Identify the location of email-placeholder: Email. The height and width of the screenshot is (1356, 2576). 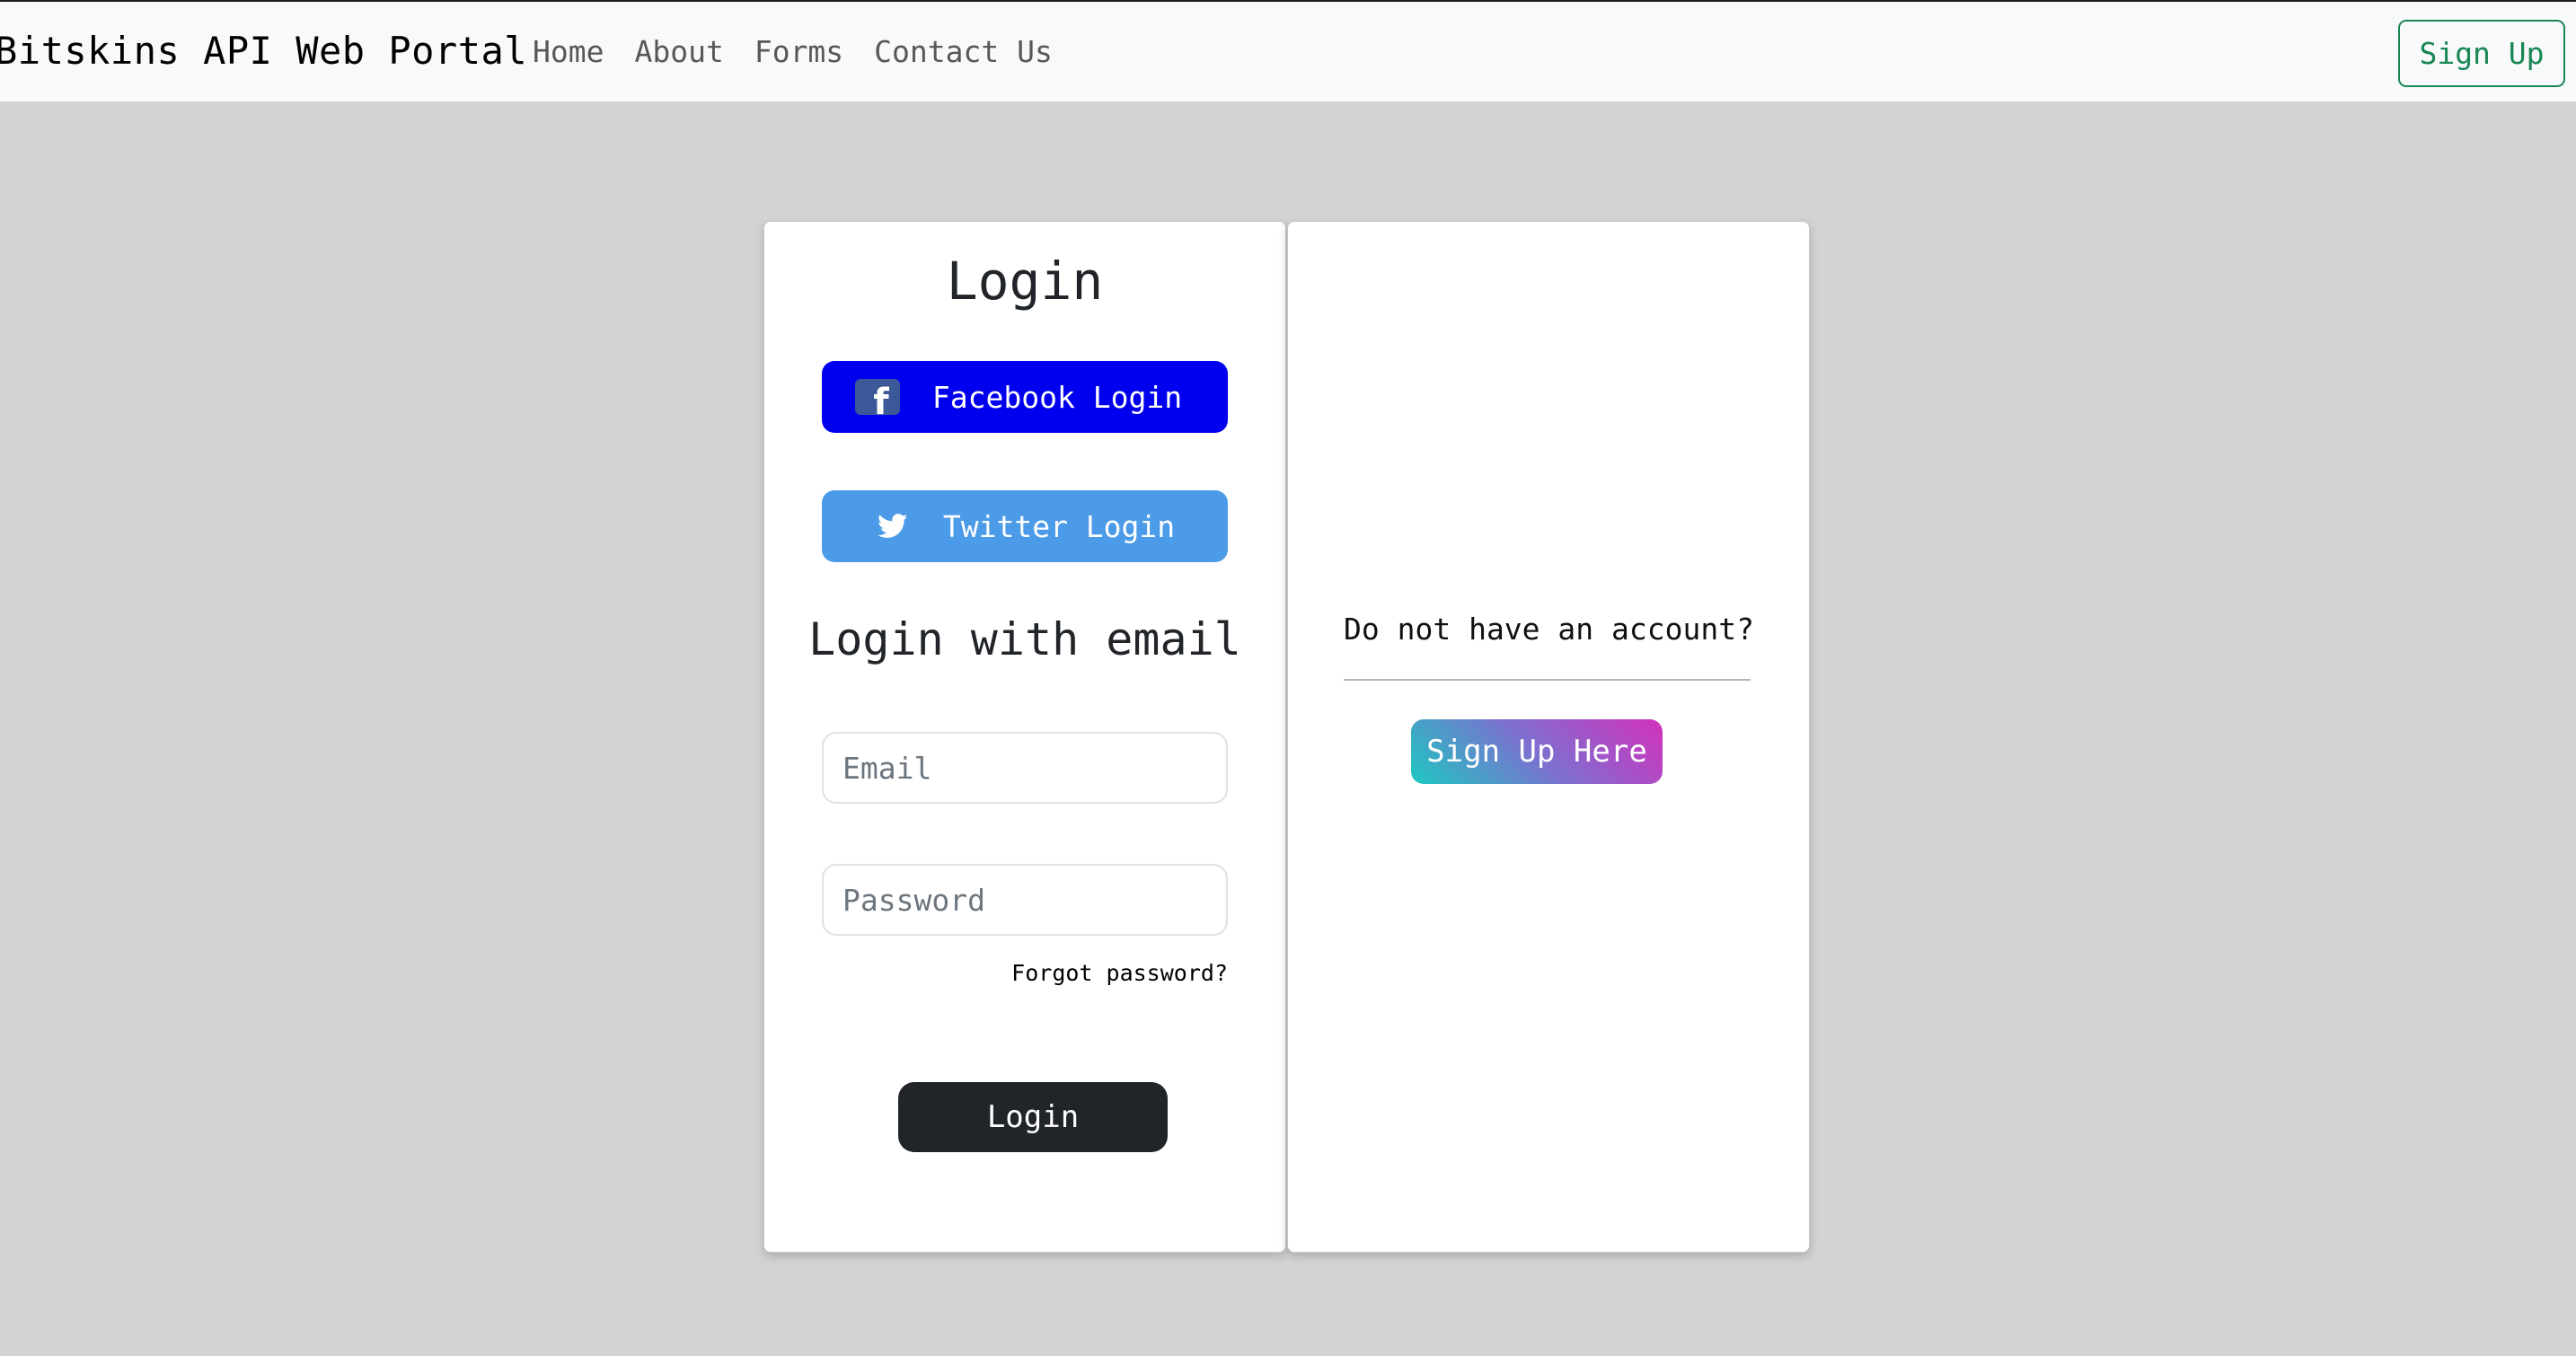
(887, 768).